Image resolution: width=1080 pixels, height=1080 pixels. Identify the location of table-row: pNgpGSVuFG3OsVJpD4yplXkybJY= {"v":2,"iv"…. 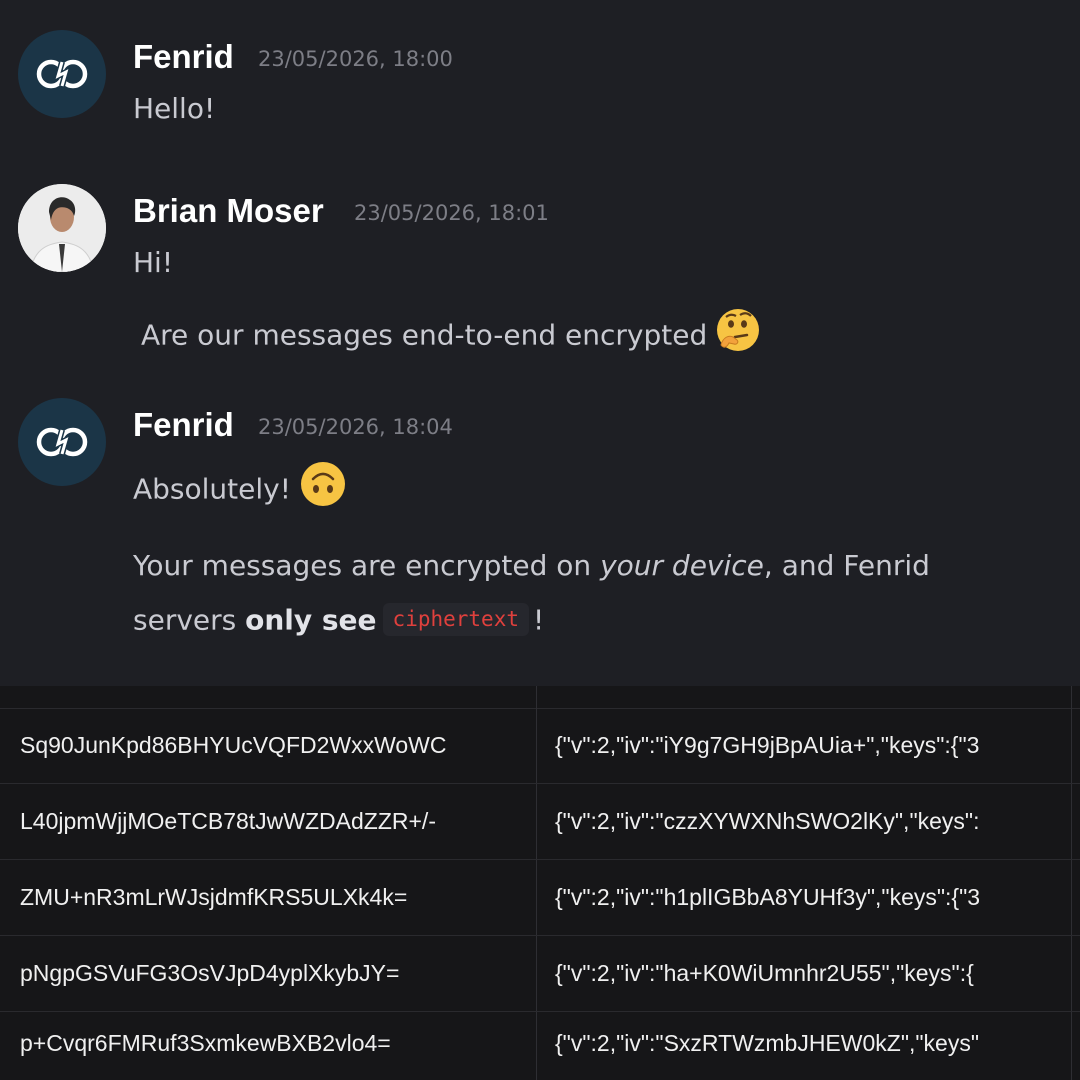
(540, 974).